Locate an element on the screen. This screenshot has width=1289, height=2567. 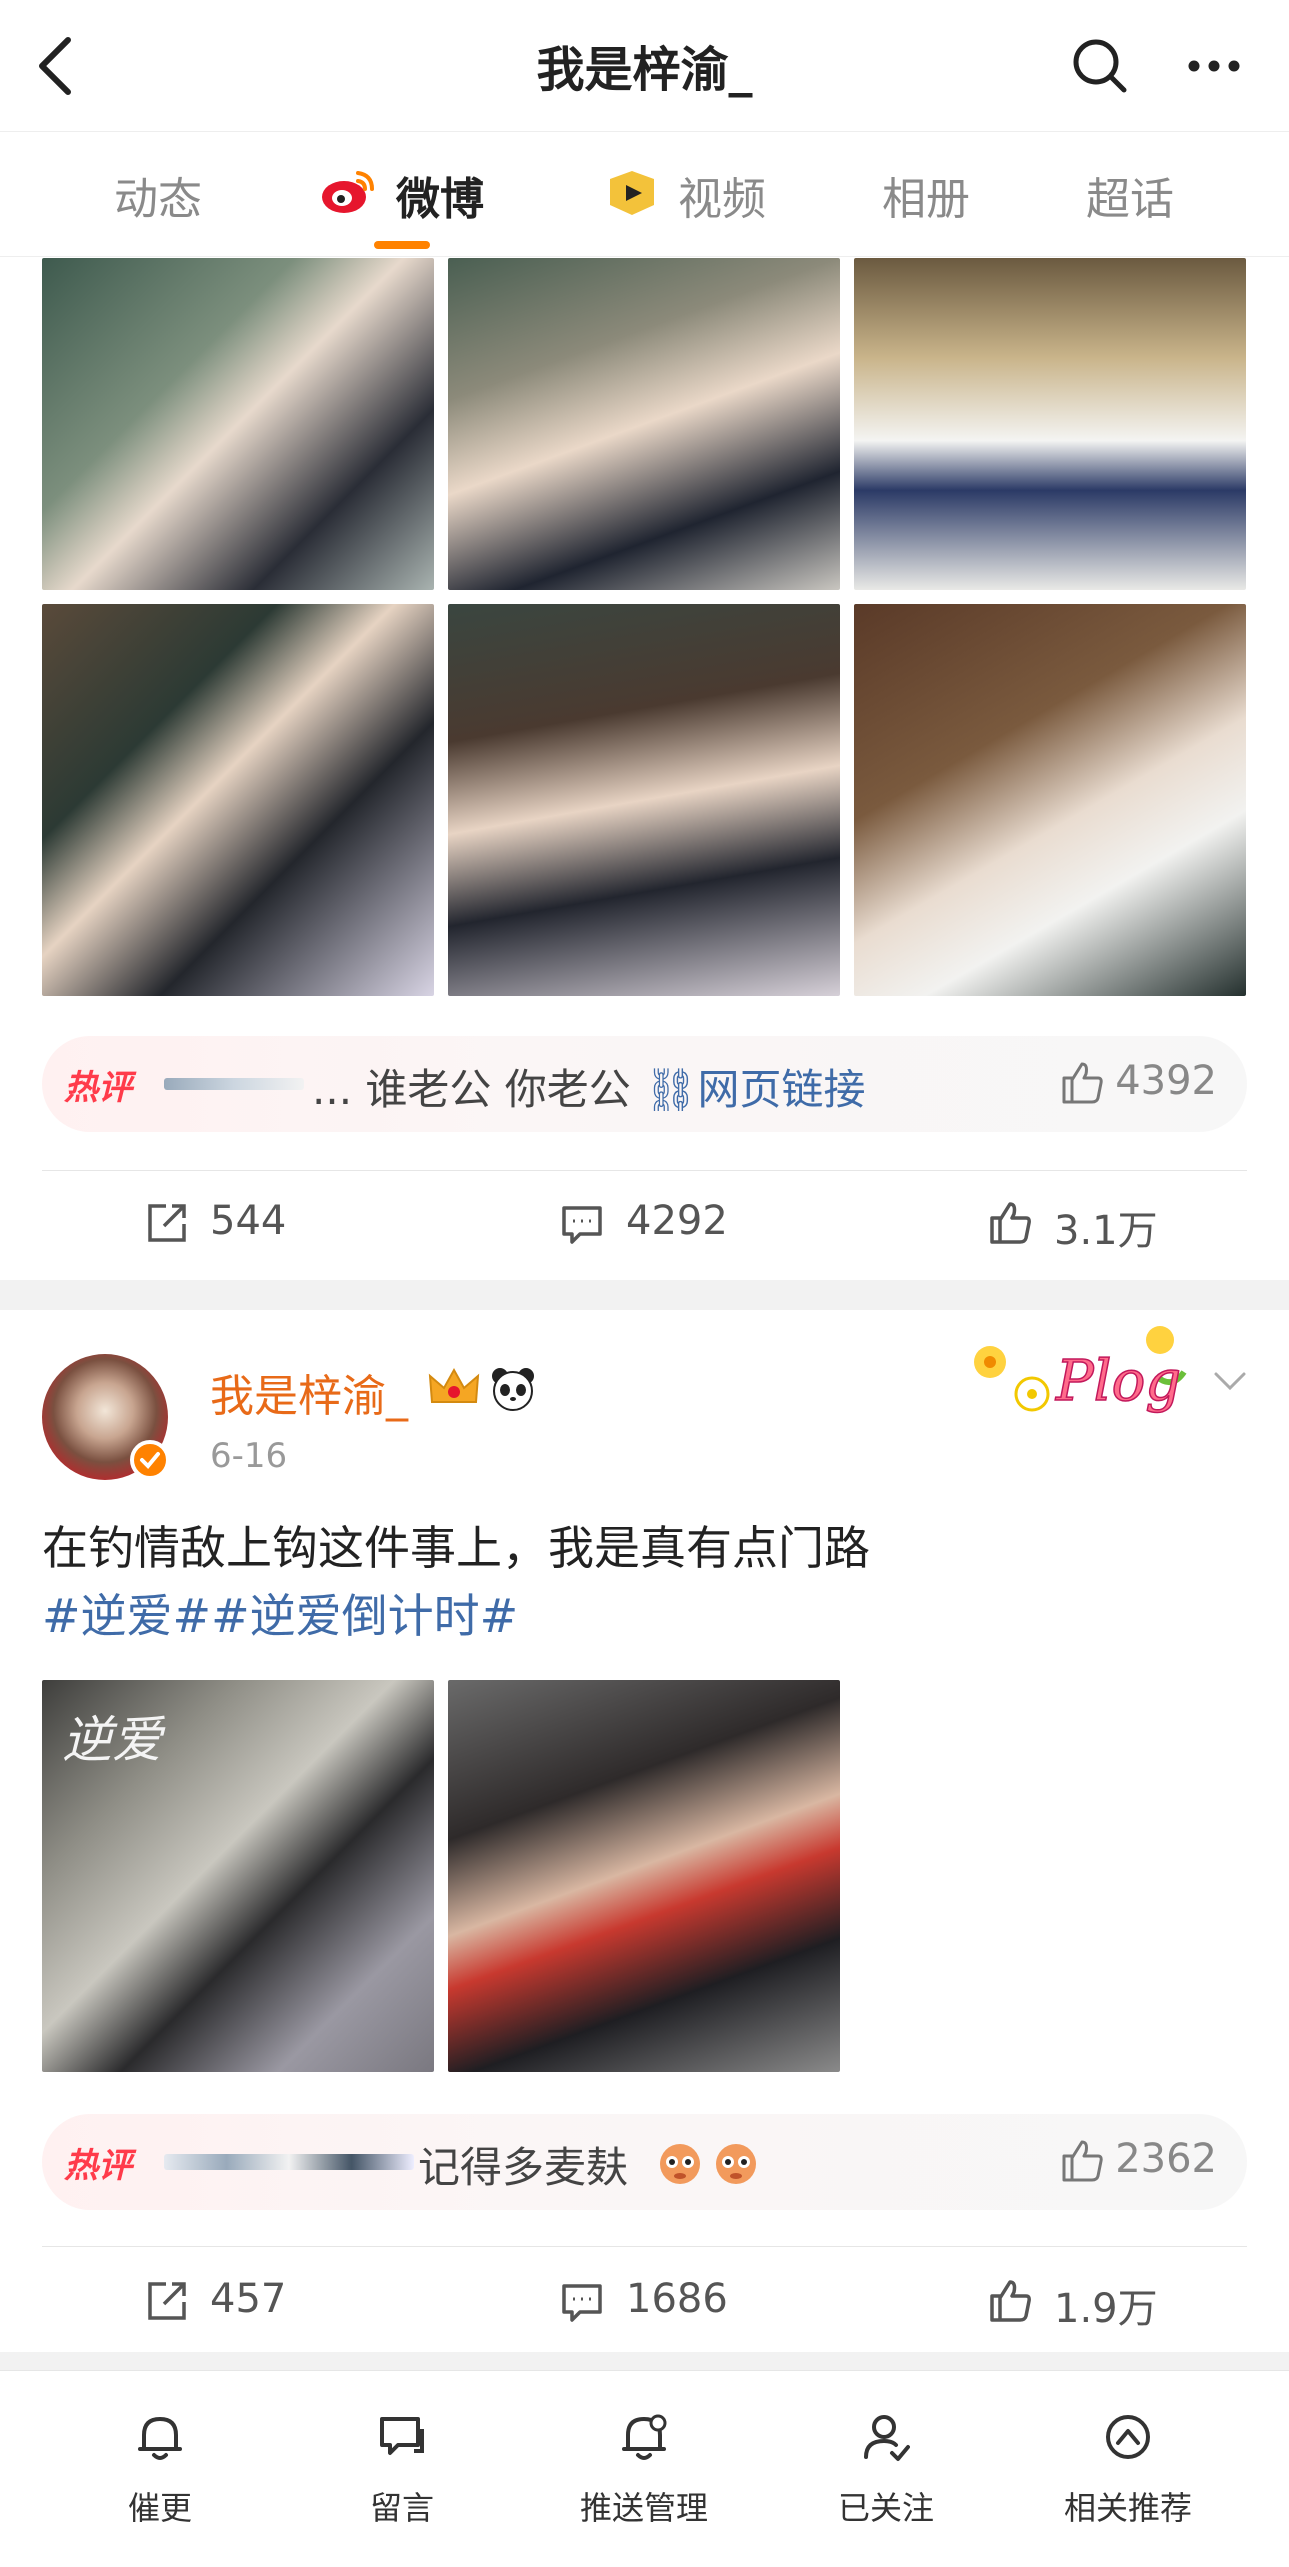
tab-album: 相册 is located at coordinates (926, 195).